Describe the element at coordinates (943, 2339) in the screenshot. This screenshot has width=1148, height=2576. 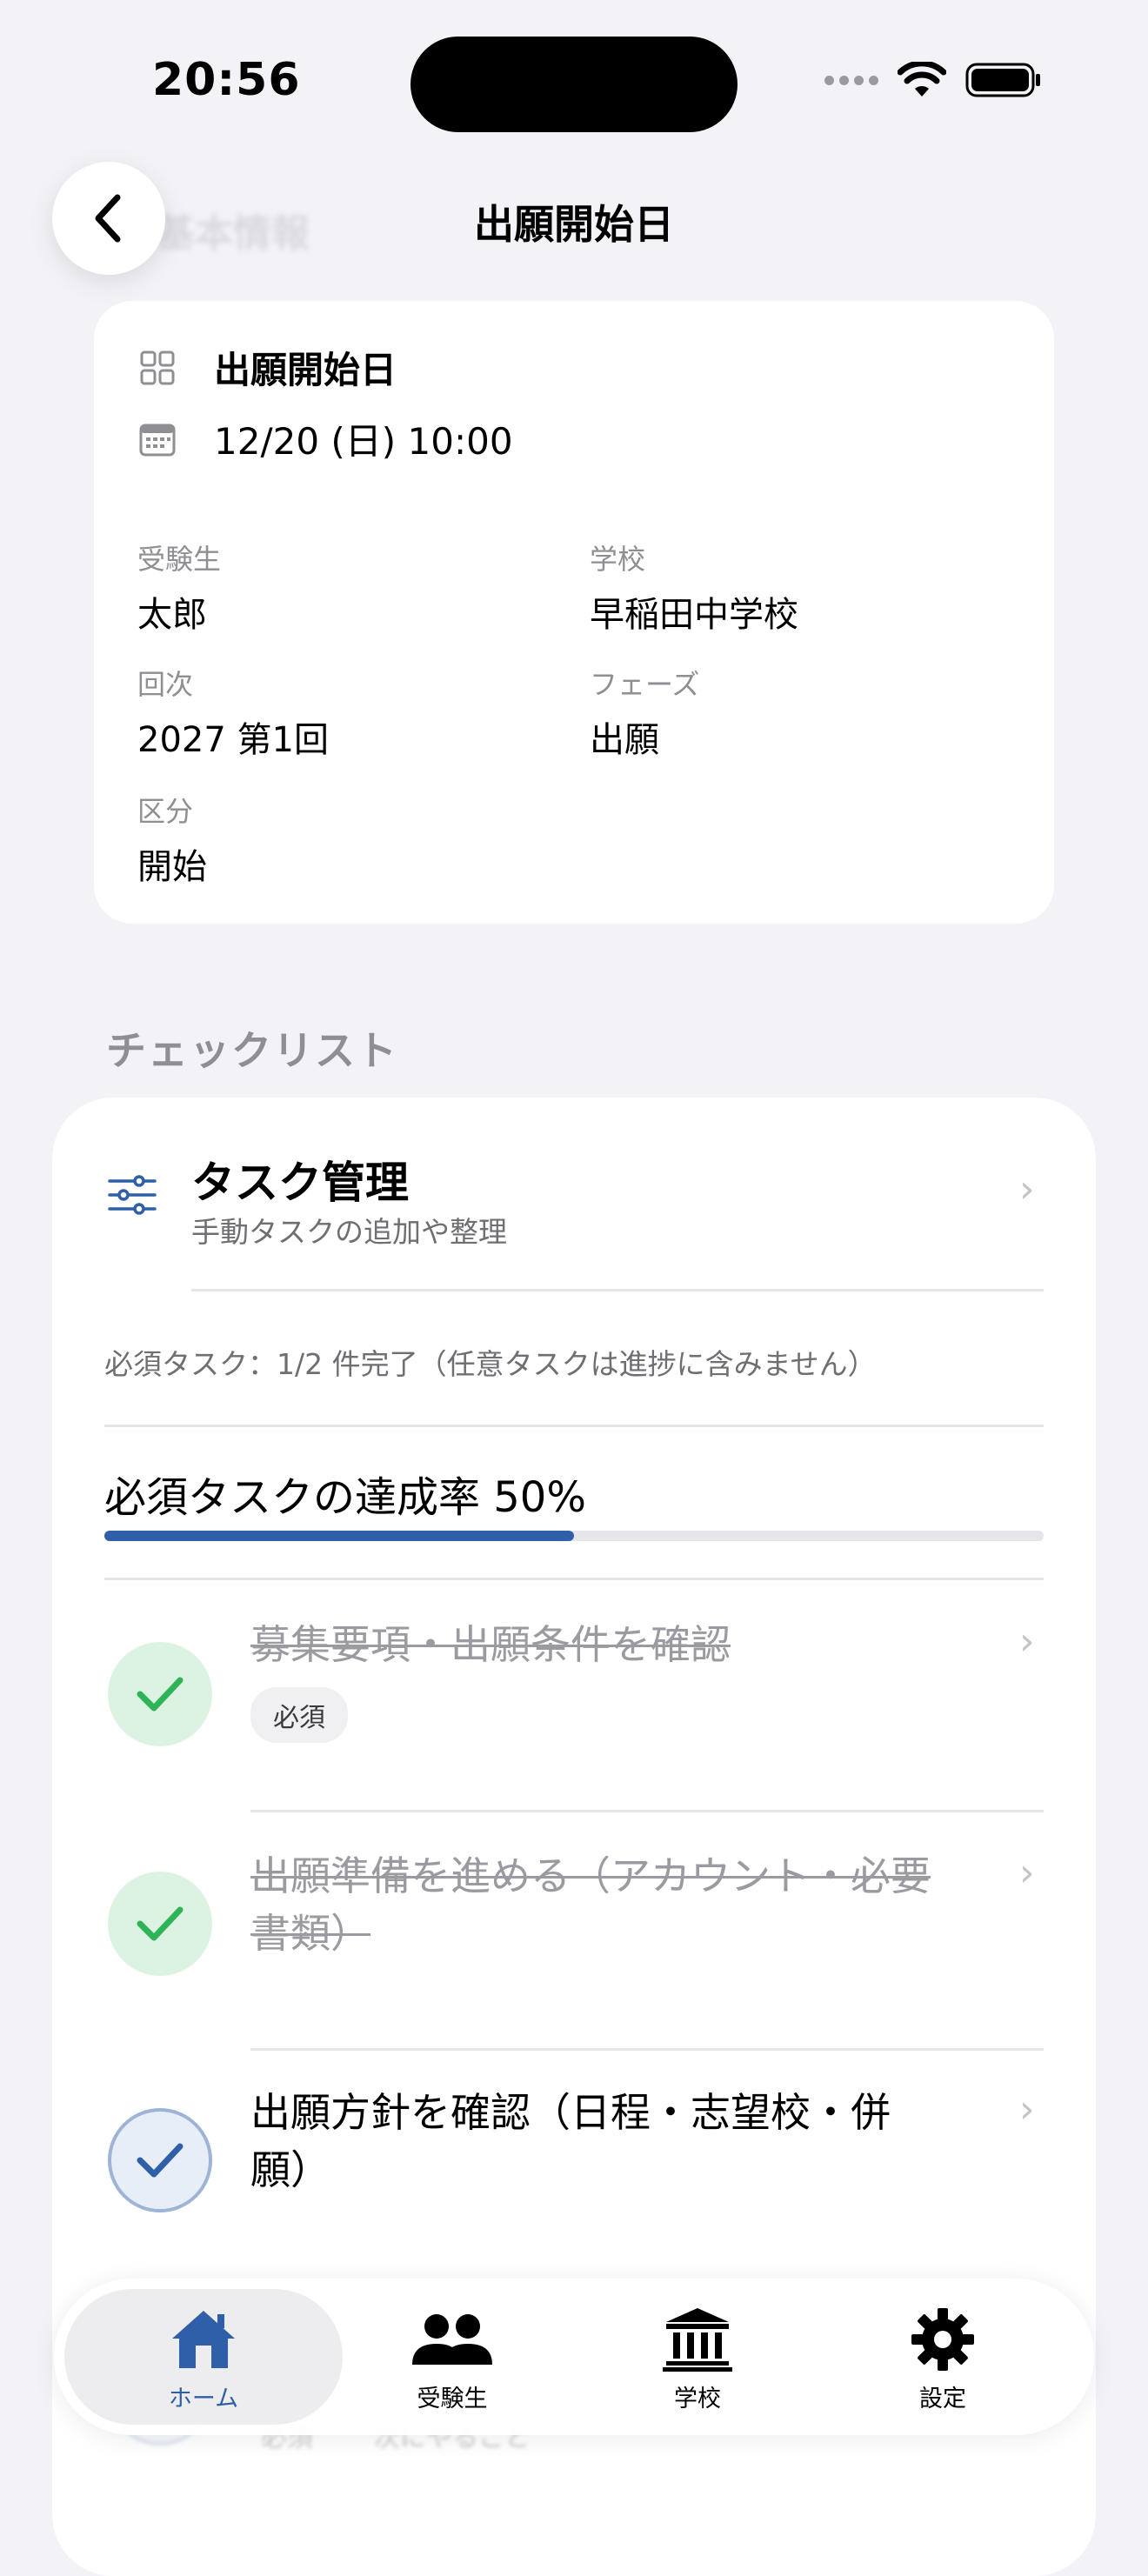
I see `gear-icon` at that location.